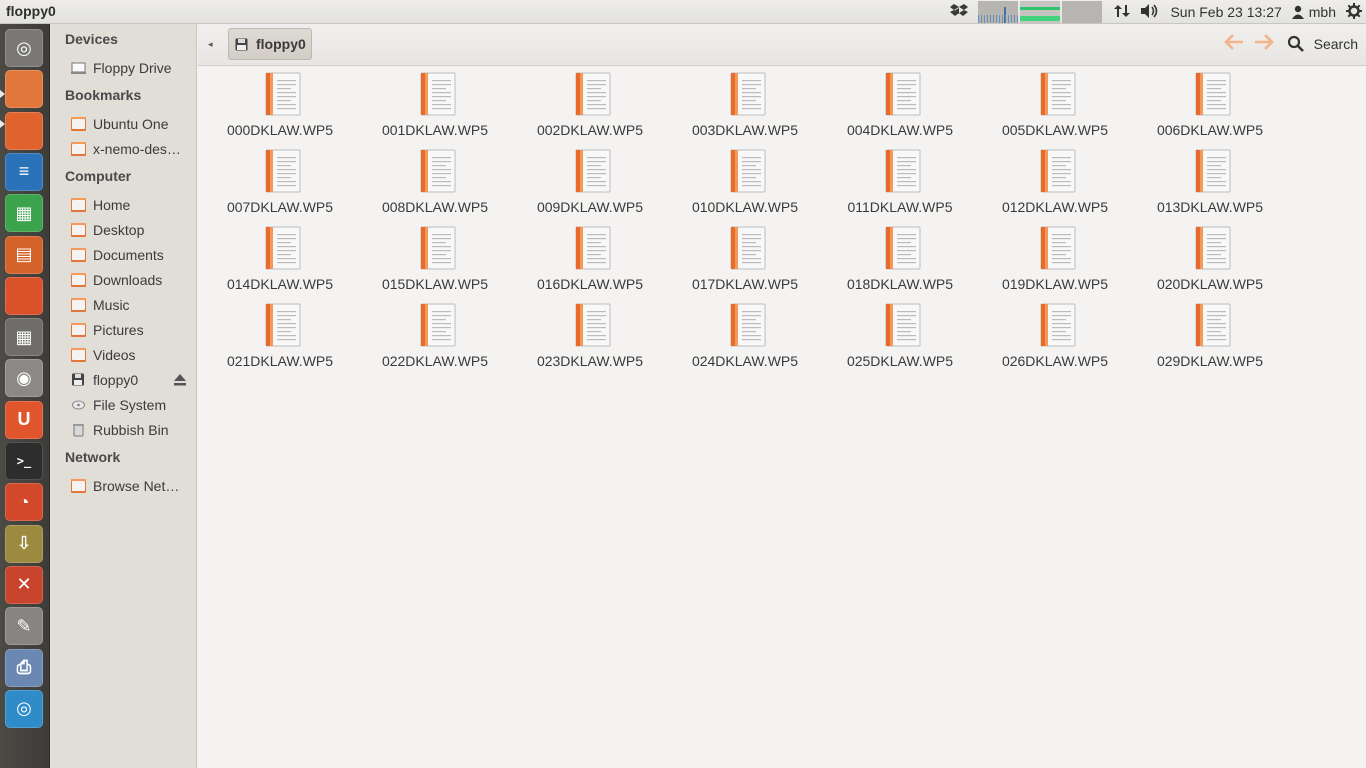 This screenshot has height=768, width=1366. What do you see at coordinates (1225, 12) in the screenshot?
I see `clock: Sun Feb 23 13:27` at bounding box center [1225, 12].